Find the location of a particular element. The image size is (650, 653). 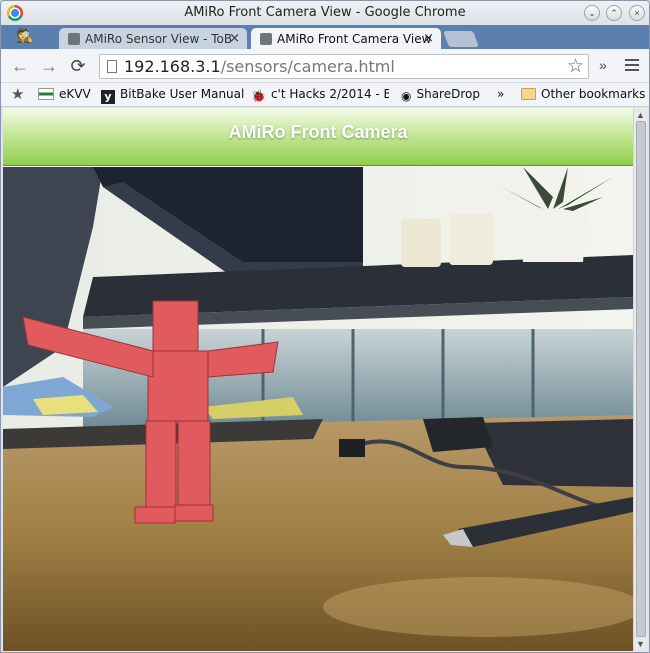

new-tab-button is located at coordinates (461, 39).